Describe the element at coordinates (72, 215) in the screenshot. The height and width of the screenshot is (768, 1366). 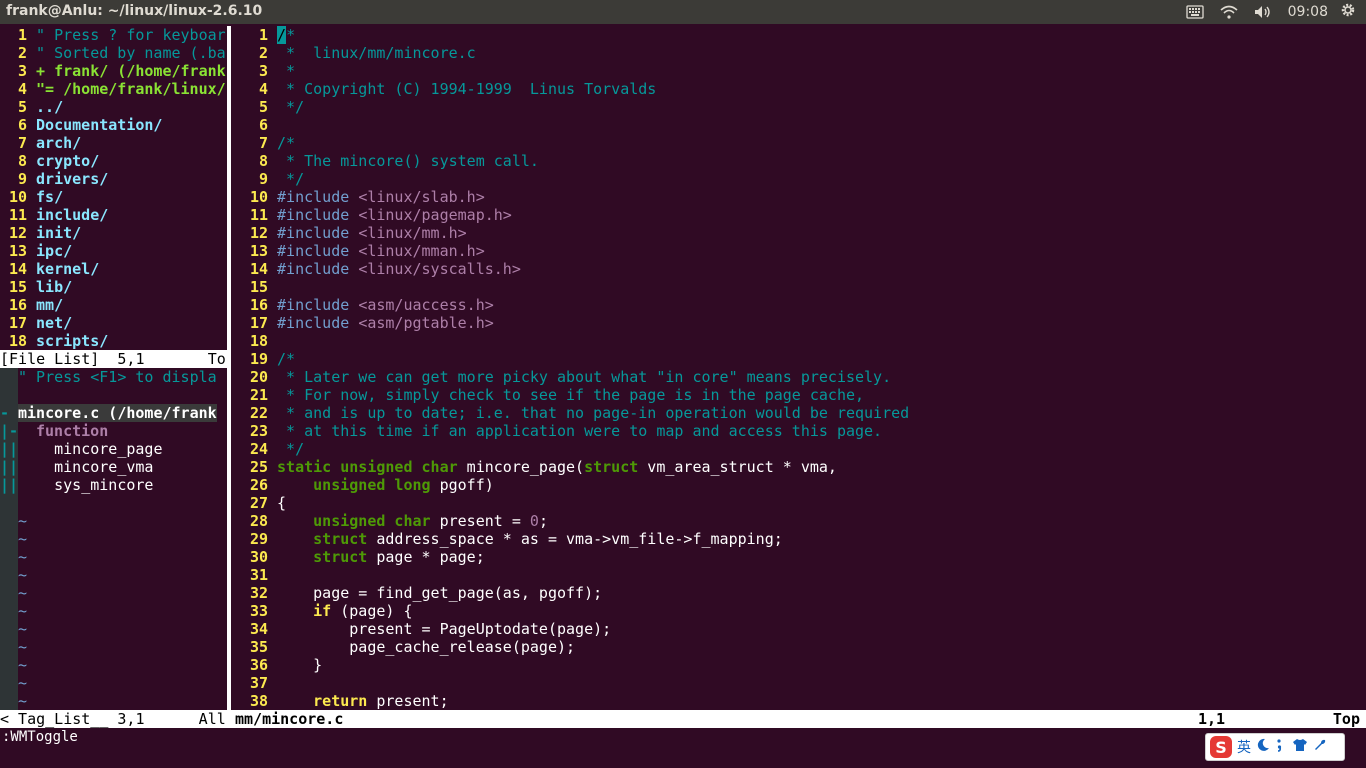
I see `directory-entry: include/` at that location.